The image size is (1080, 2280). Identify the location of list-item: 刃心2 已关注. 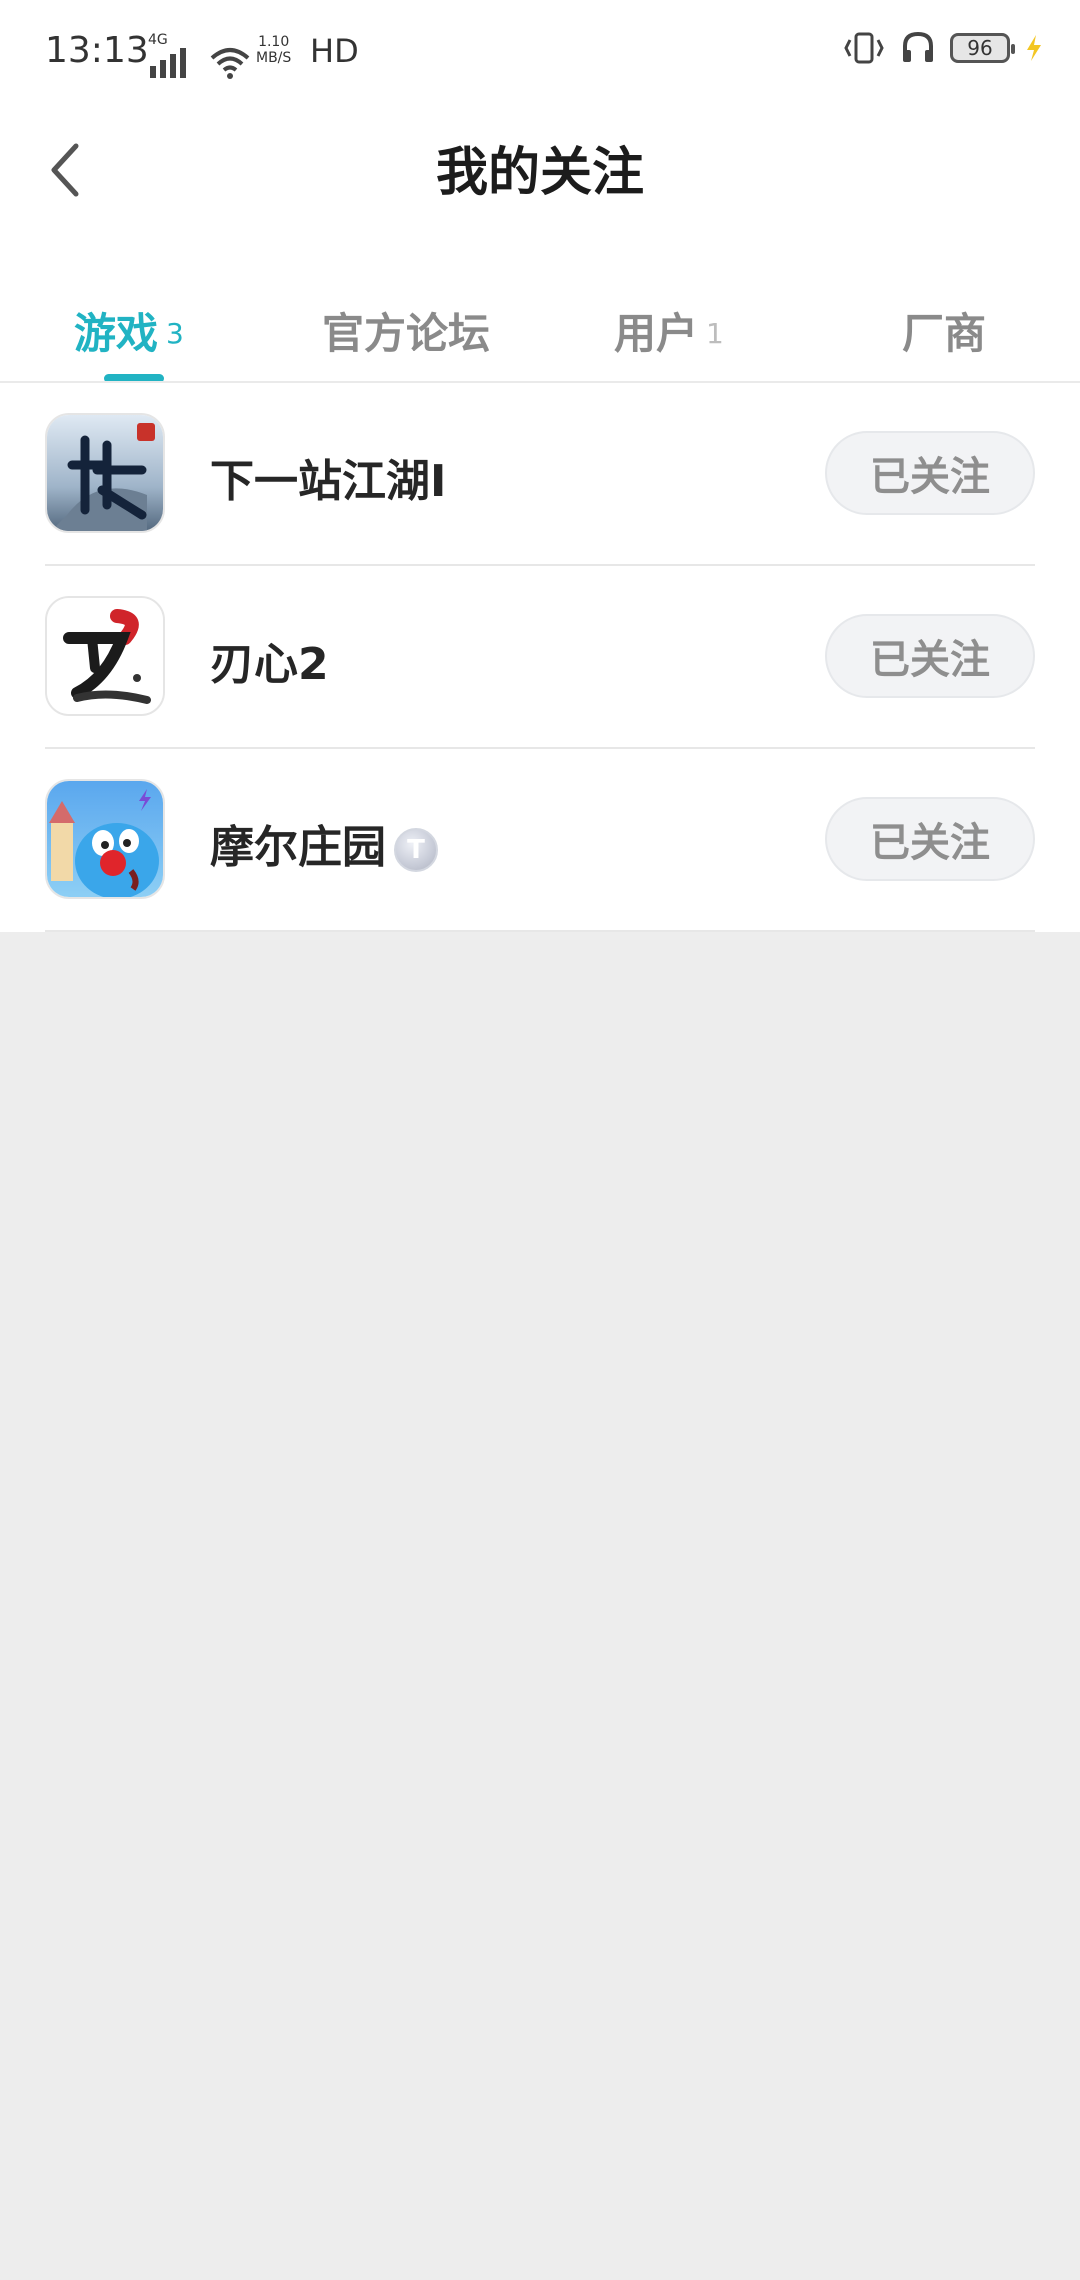
(540, 657).